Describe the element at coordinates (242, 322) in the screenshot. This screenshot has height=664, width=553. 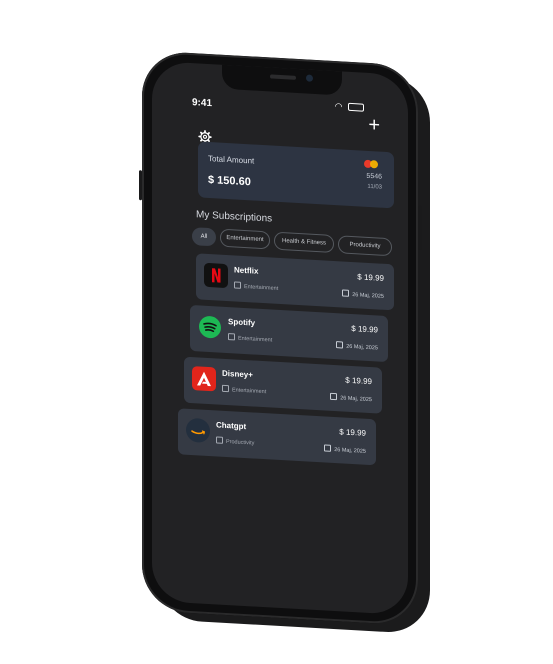
I see `subscription-name: Spotify` at that location.